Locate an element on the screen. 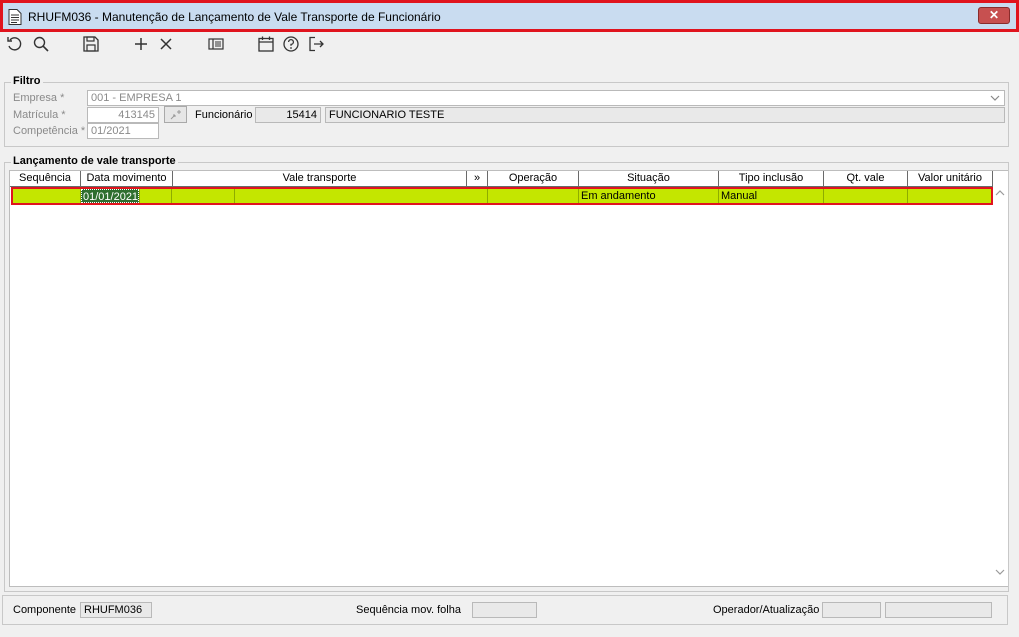 The height and width of the screenshot is (637, 1019). help-button is located at coordinates (293, 45).